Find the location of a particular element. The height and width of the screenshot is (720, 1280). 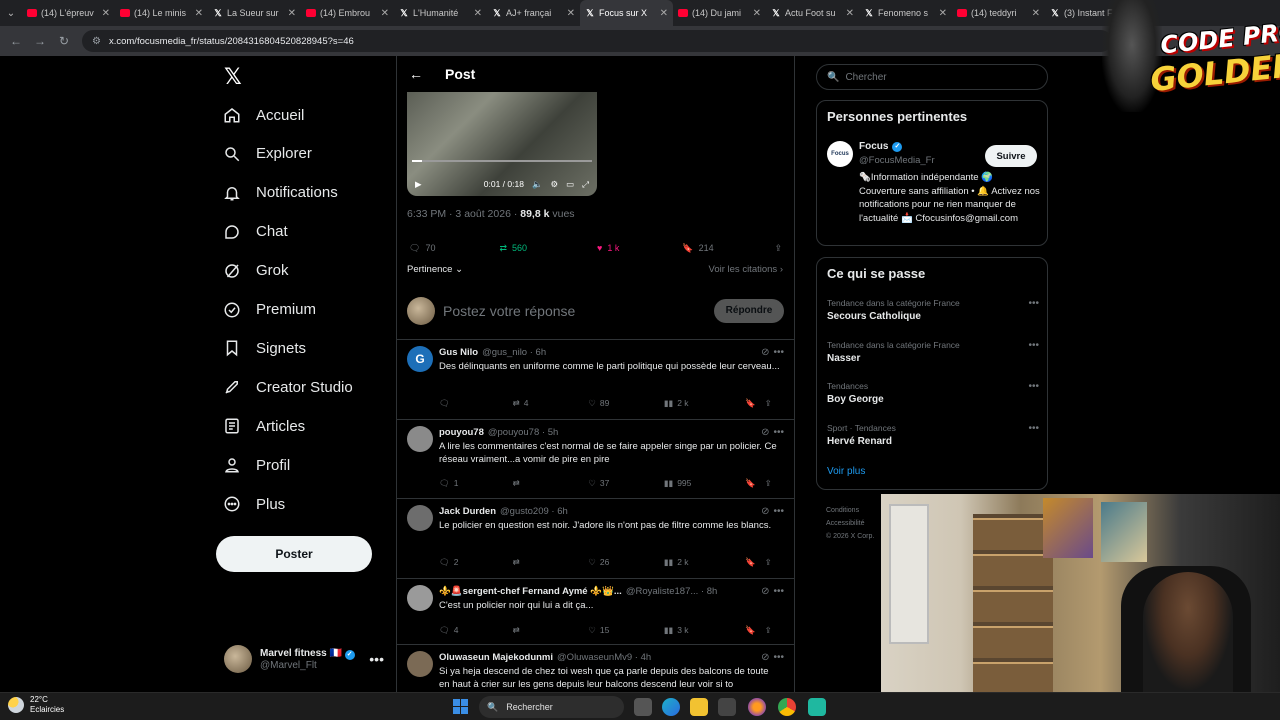

back-nav-icon: ← is located at coordinates (16, 41).